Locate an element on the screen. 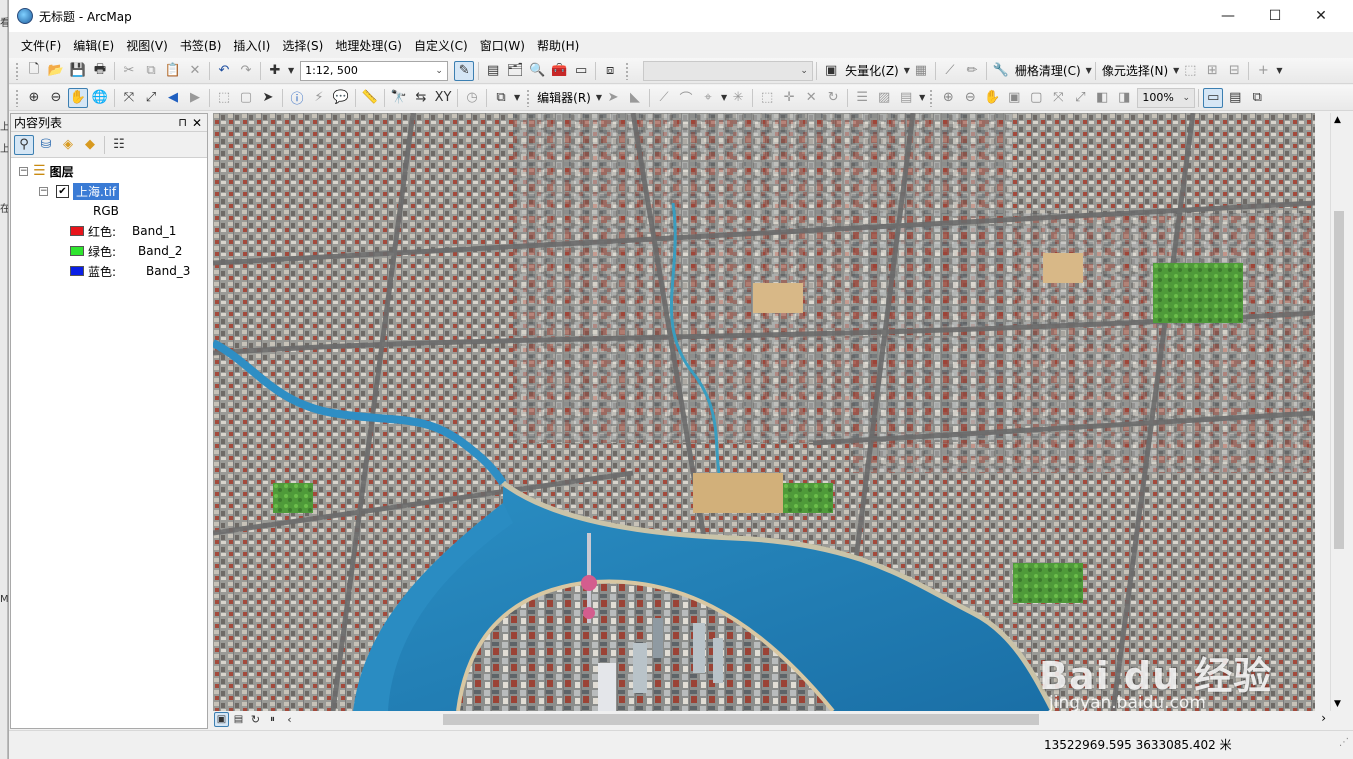 The height and width of the screenshot is (759, 1353). remove-selection-icon: ⊟ is located at coordinates (1234, 71).